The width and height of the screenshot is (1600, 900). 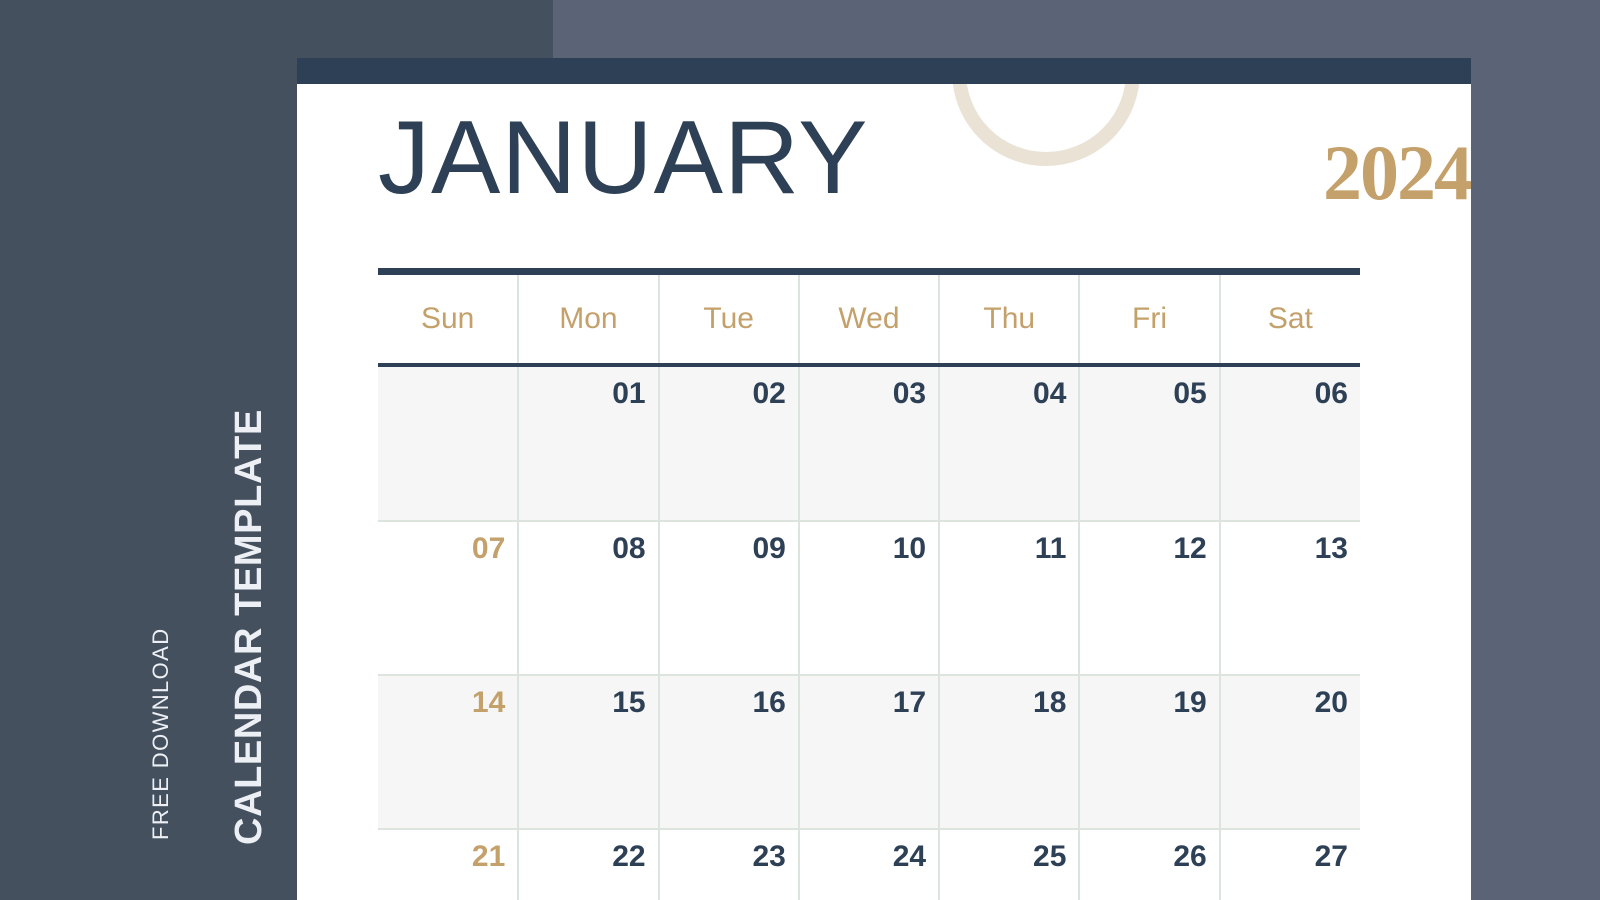 I want to click on calendar-day-cell: 18, so click(x=1009, y=752).